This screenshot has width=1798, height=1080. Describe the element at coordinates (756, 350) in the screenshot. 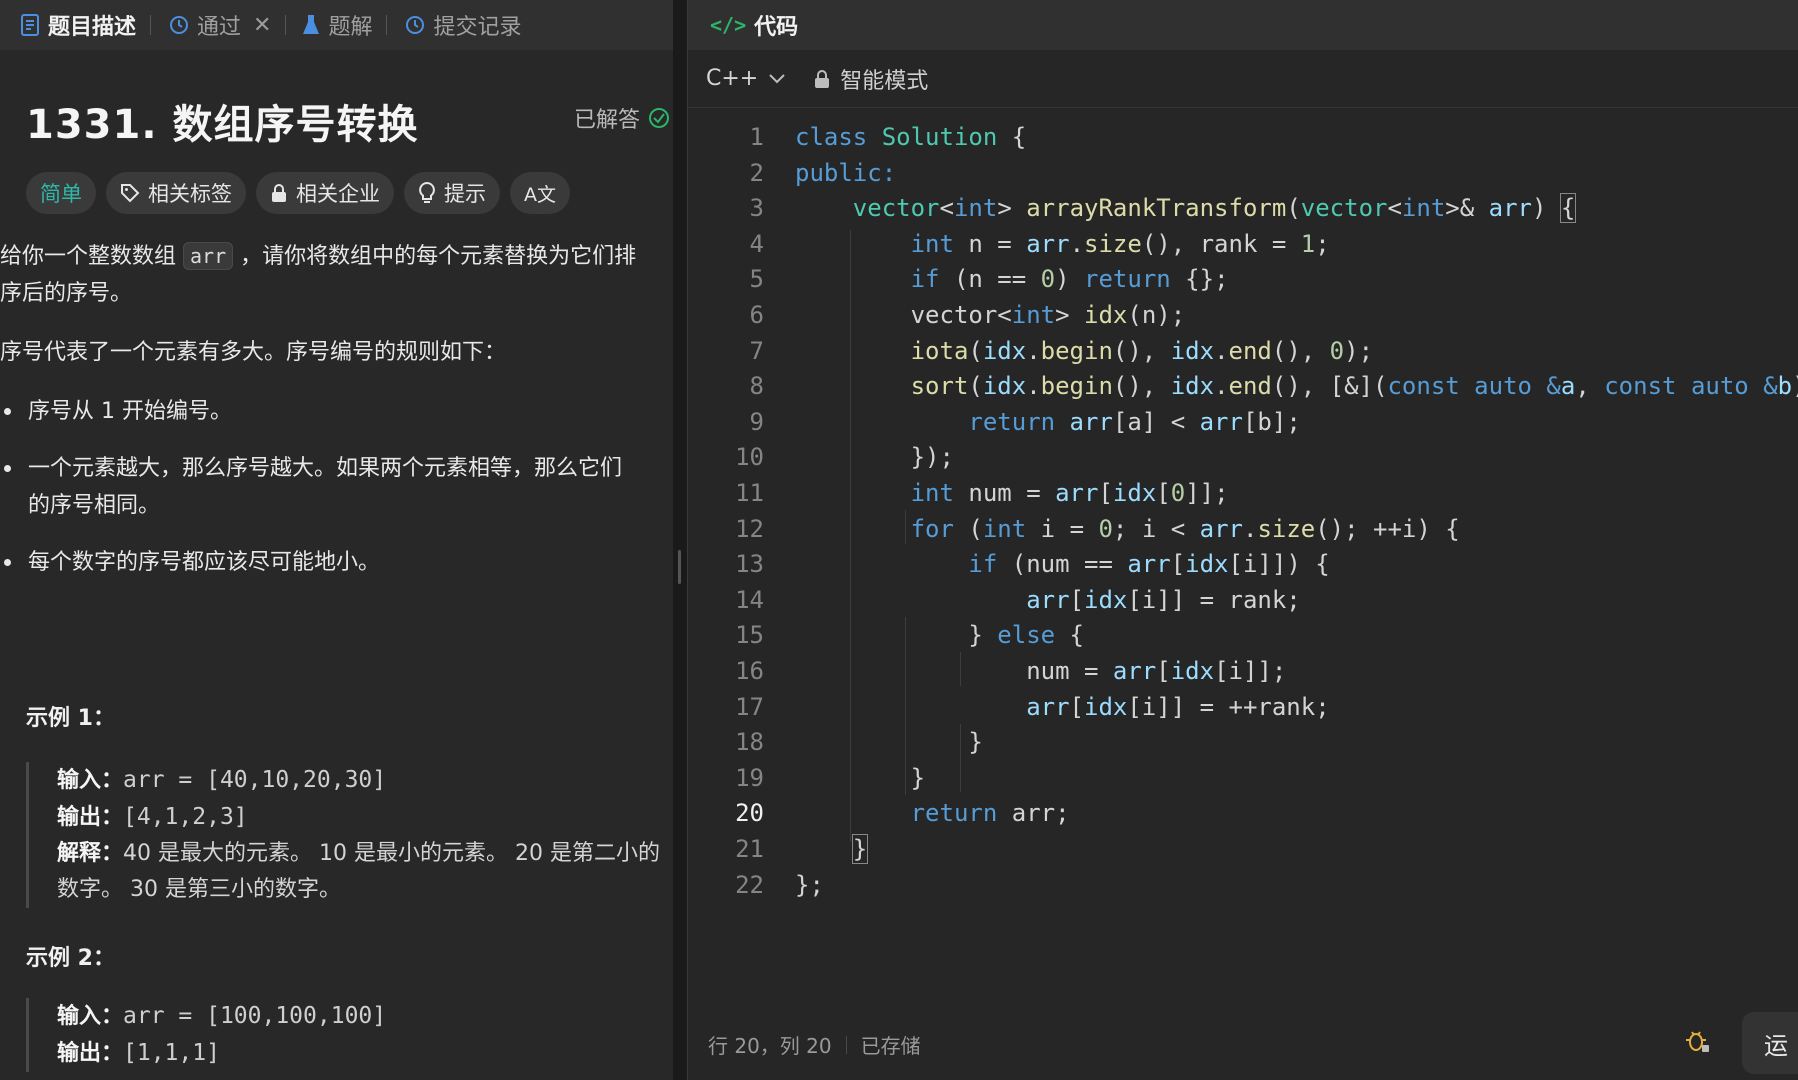

I see `line-number: 7` at that location.